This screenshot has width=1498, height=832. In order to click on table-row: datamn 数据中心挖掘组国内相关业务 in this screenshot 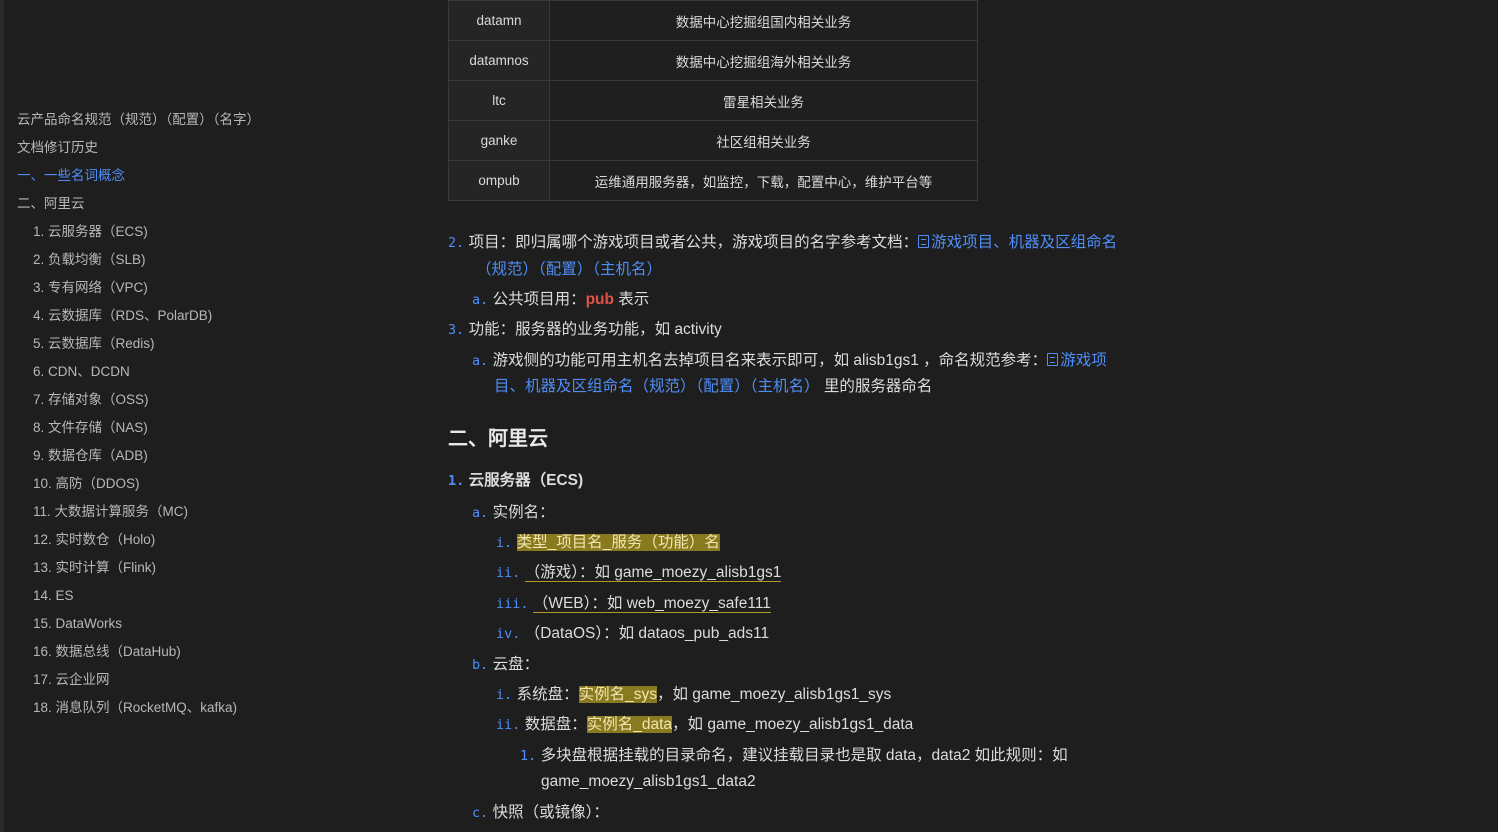, I will do `click(713, 20)`.